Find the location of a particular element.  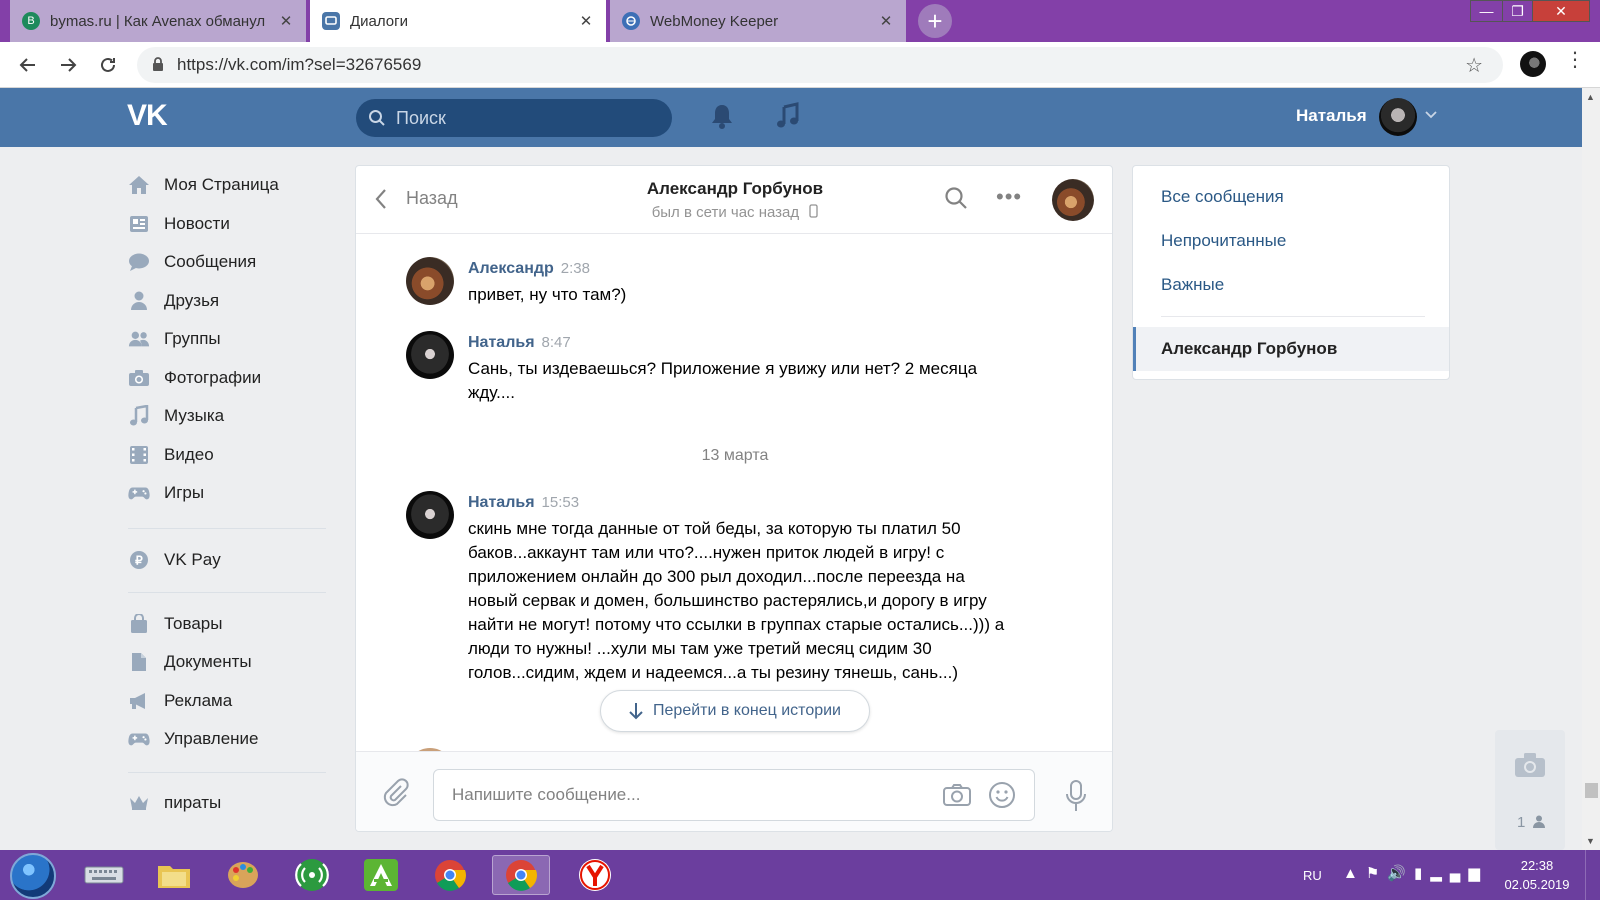

menu-item-documents: Документы is located at coordinates (190, 662).